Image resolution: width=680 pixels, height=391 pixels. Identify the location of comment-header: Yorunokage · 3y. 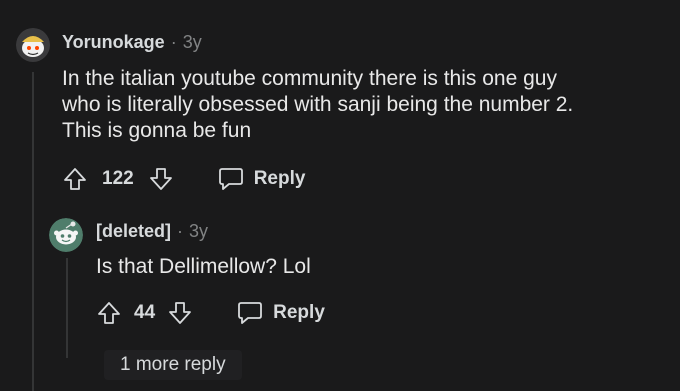
(132, 42).